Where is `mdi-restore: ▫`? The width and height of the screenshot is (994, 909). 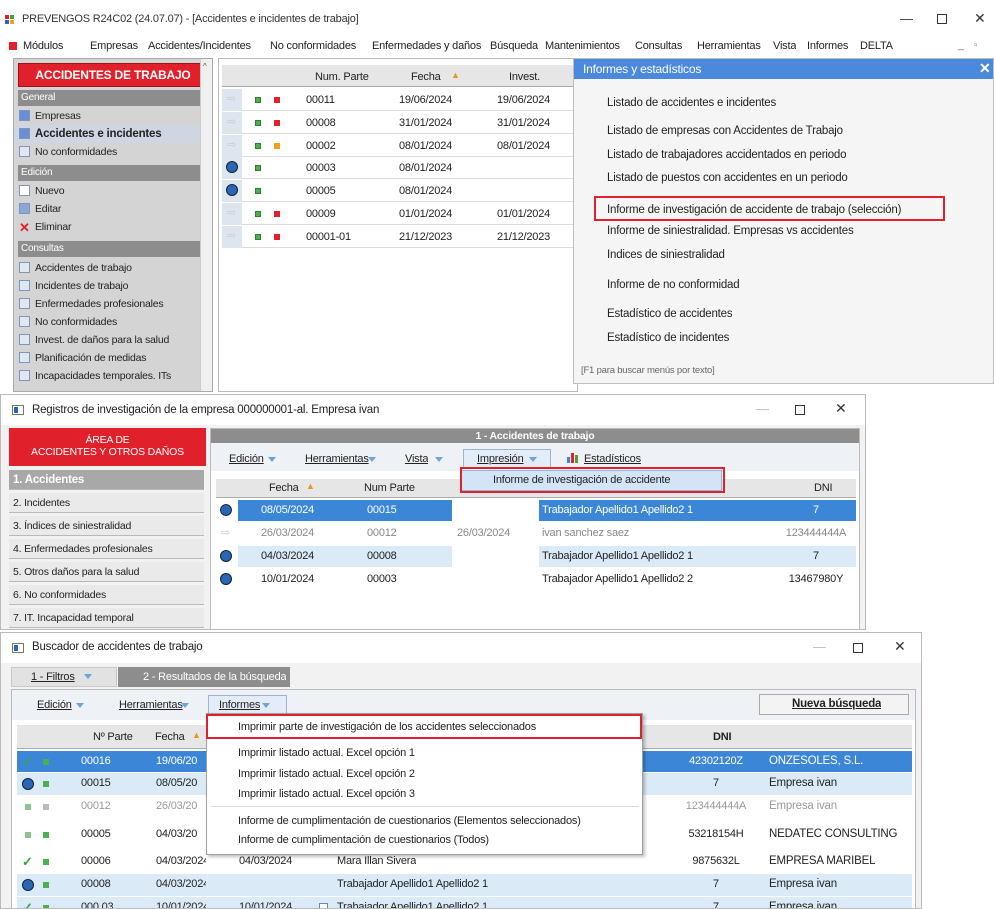
mdi-restore: ▫ is located at coordinates (975, 45).